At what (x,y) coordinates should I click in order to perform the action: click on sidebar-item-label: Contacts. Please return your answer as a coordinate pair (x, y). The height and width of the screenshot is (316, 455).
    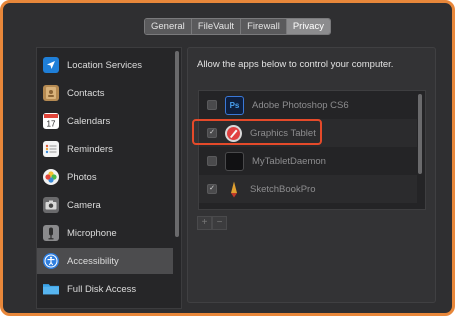
    Looking at the image, I should click on (86, 93).